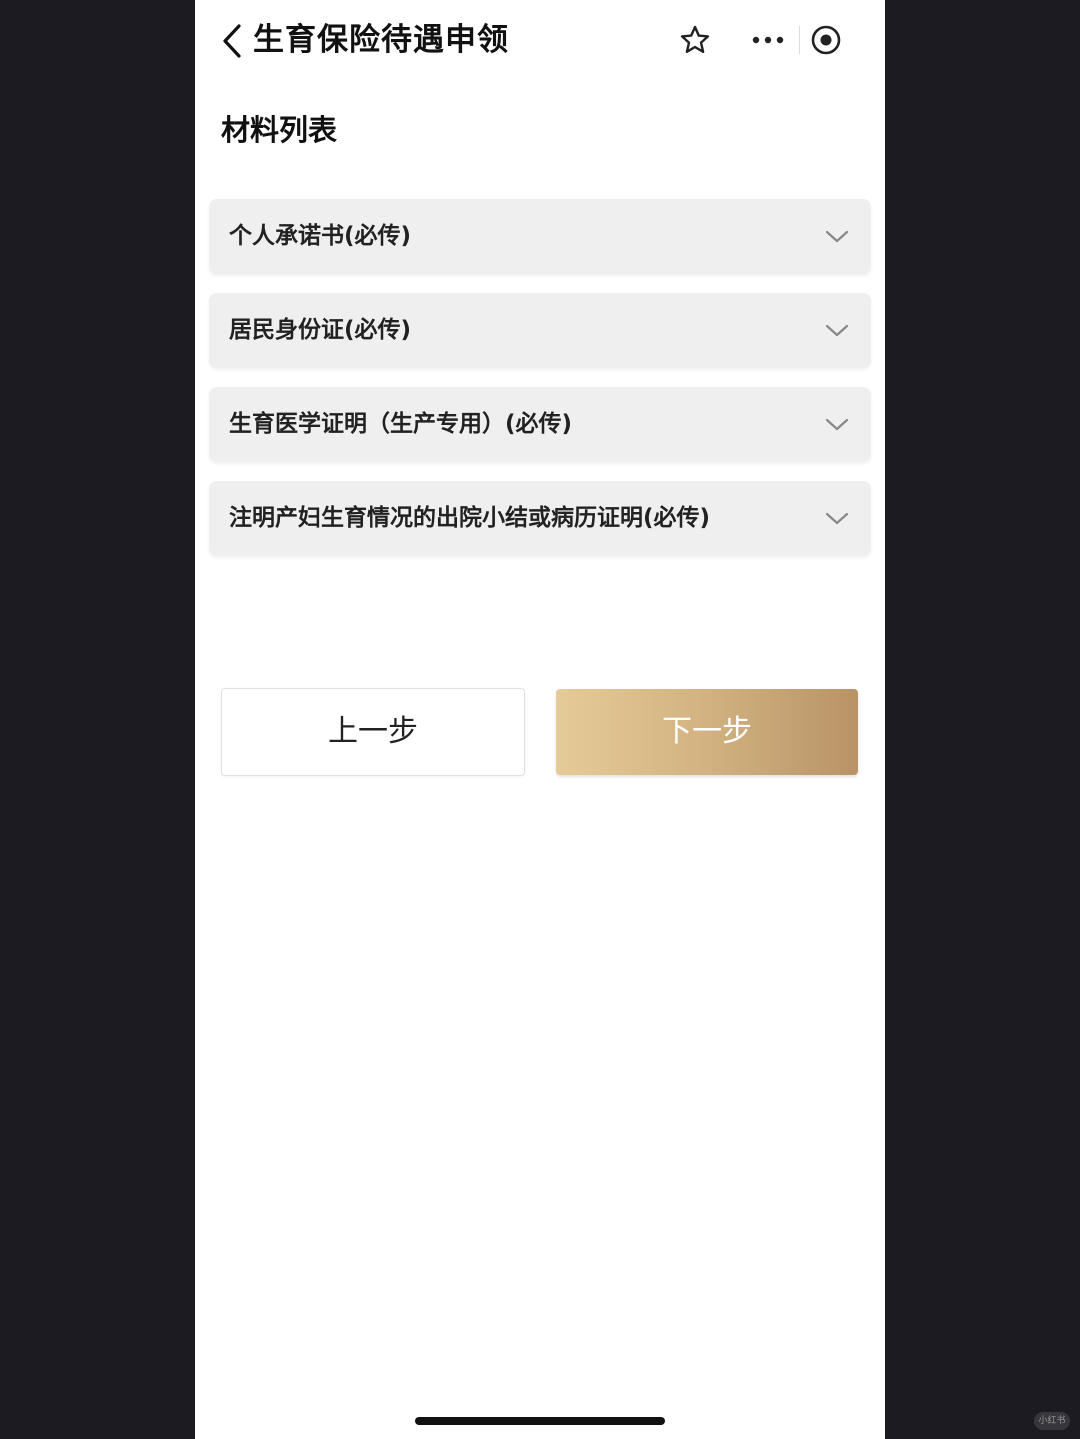  Describe the element at coordinates (707, 732) in the screenshot. I see `next-step-button: 下一步` at that location.